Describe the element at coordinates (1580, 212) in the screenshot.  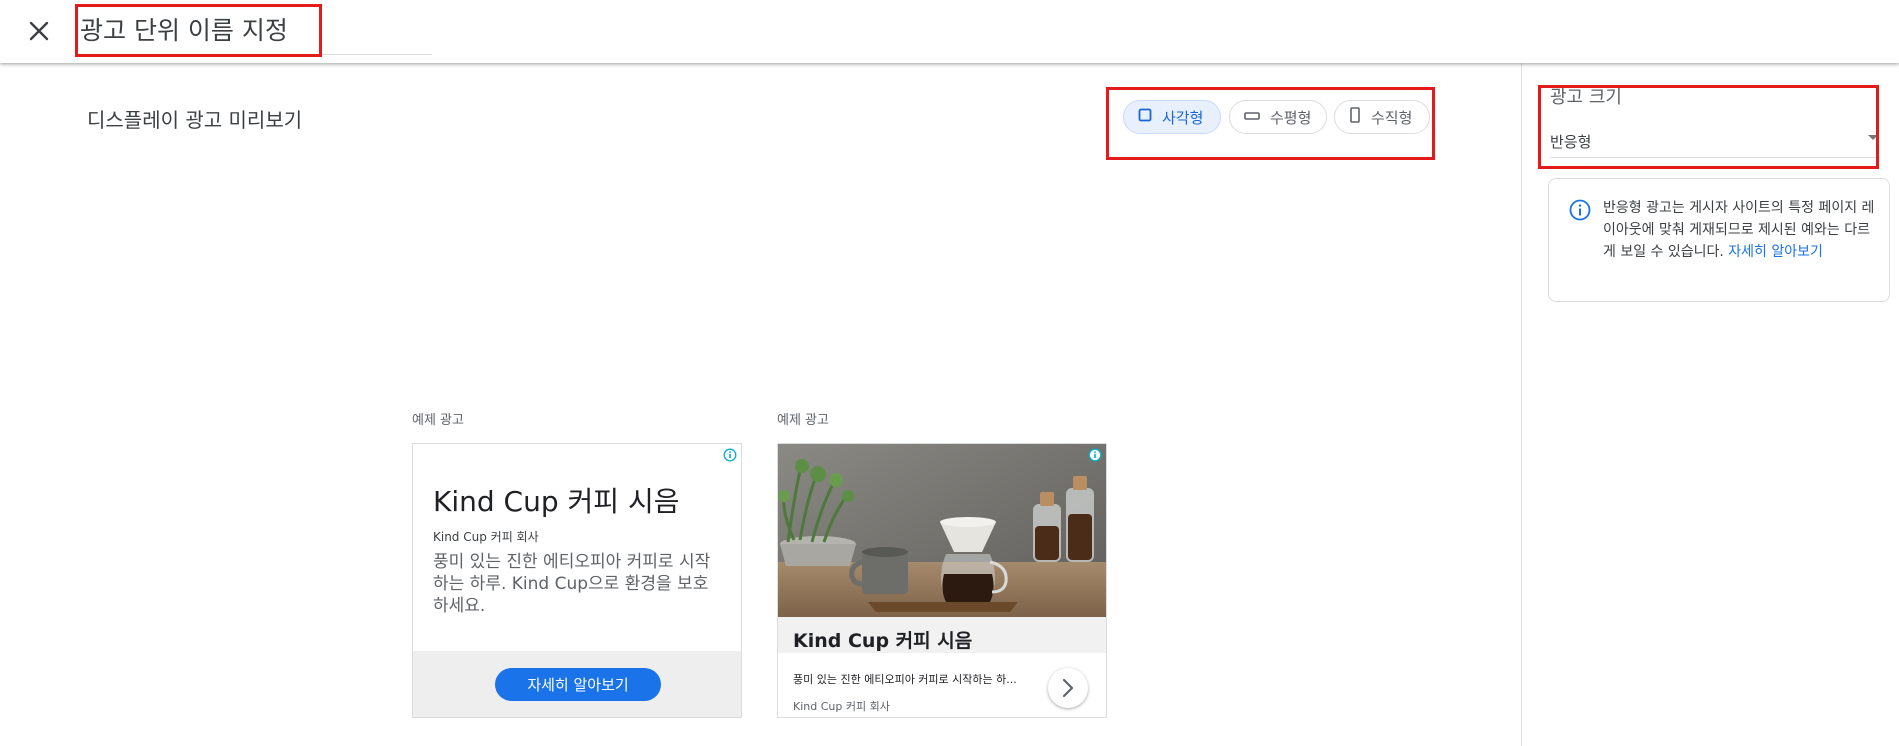
I see `info-icon` at that location.